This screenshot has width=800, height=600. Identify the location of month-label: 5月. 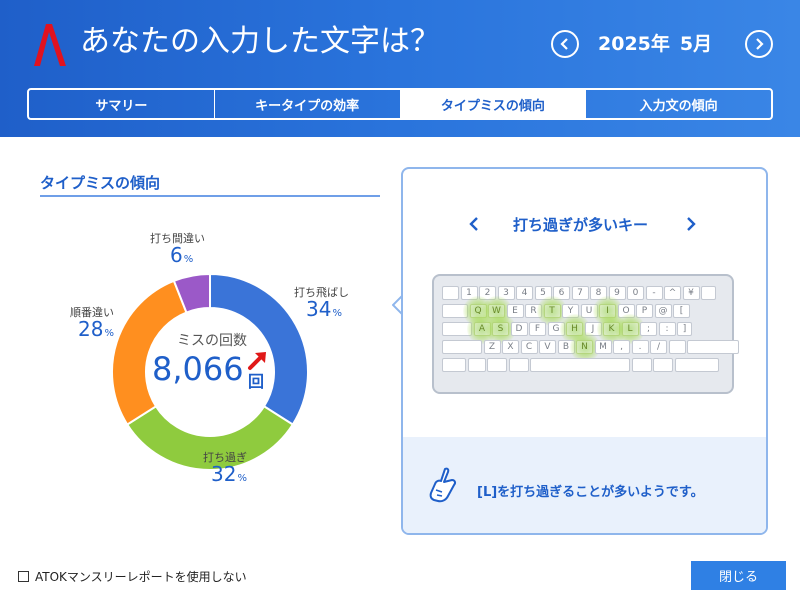
(696, 44).